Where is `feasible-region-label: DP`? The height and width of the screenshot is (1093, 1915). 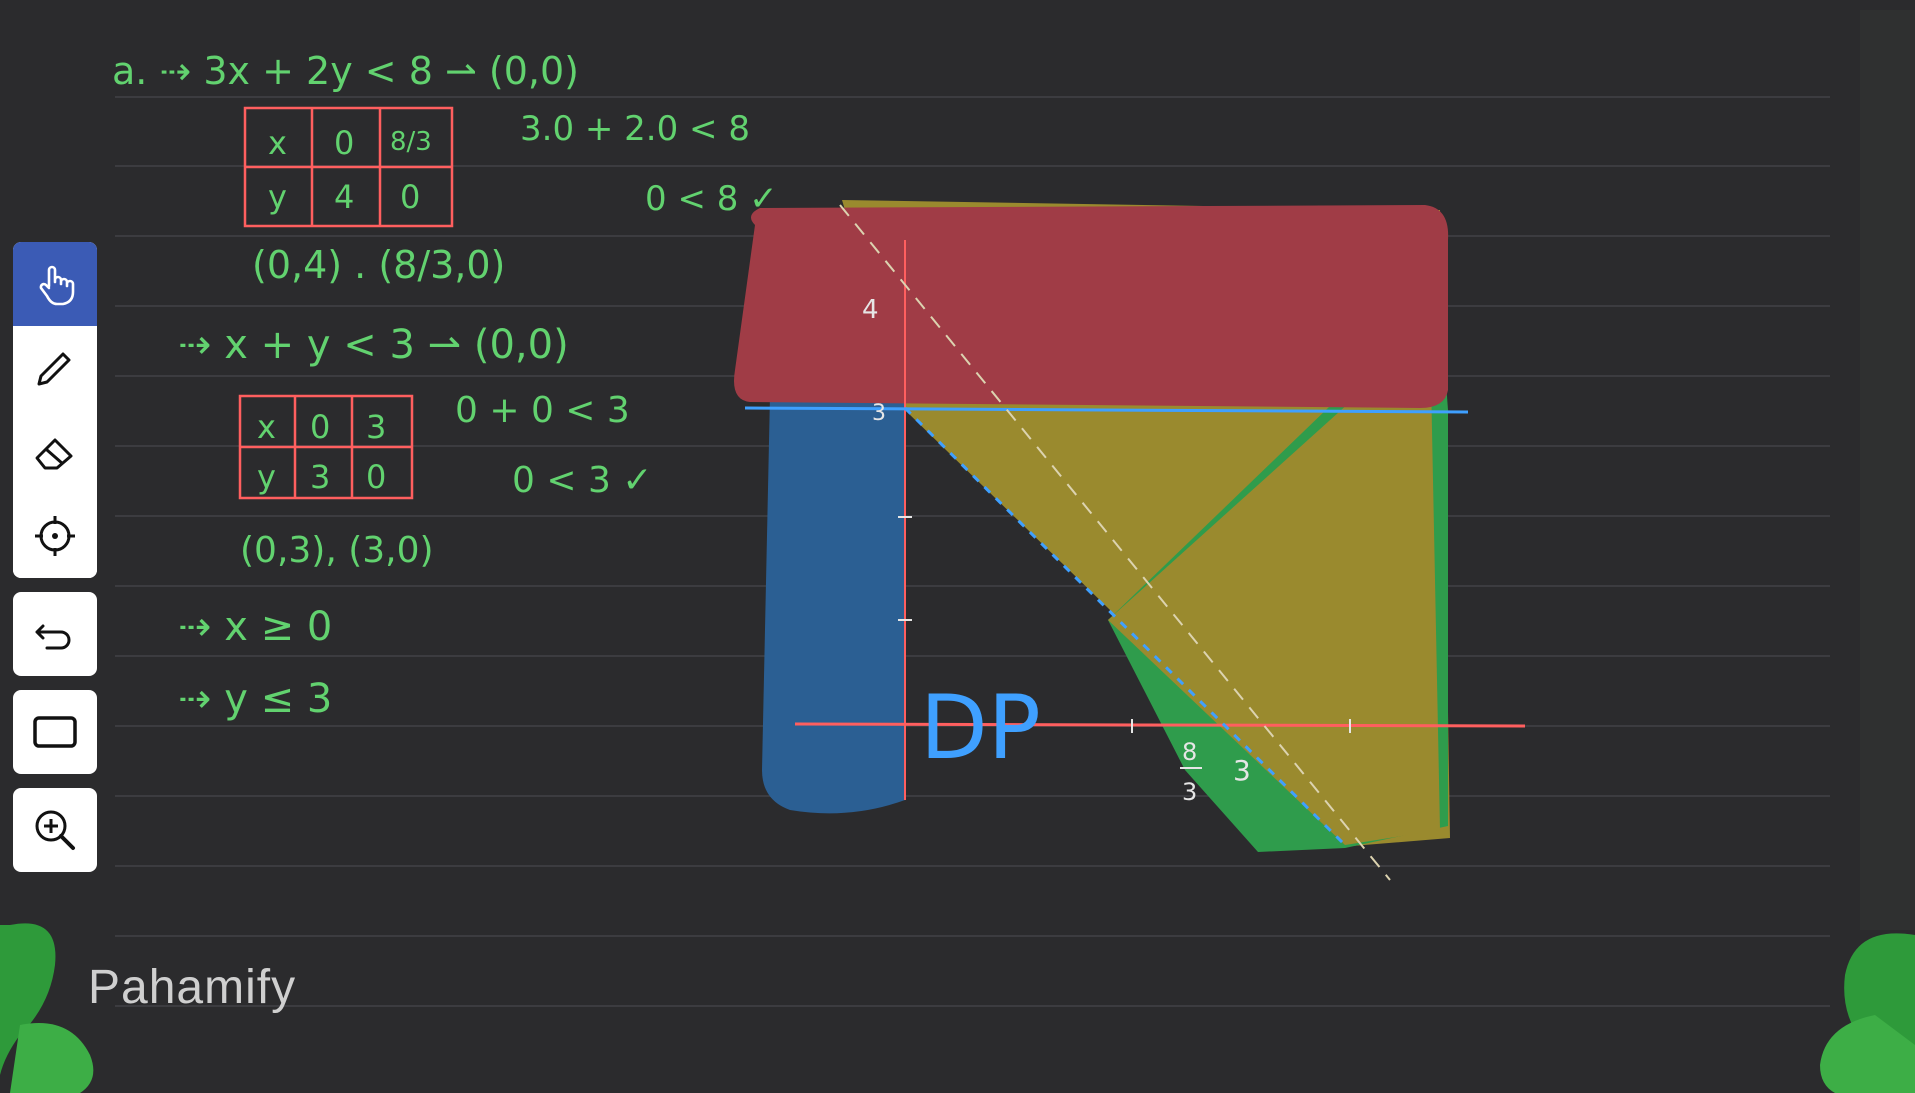 feasible-region-label: DP is located at coordinates (980, 727).